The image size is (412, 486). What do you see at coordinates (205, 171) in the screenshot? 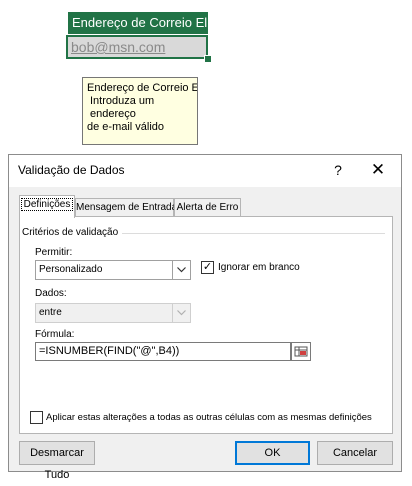
I see `dialog-titlebar: Validação de Dados ? ✕` at bounding box center [205, 171].